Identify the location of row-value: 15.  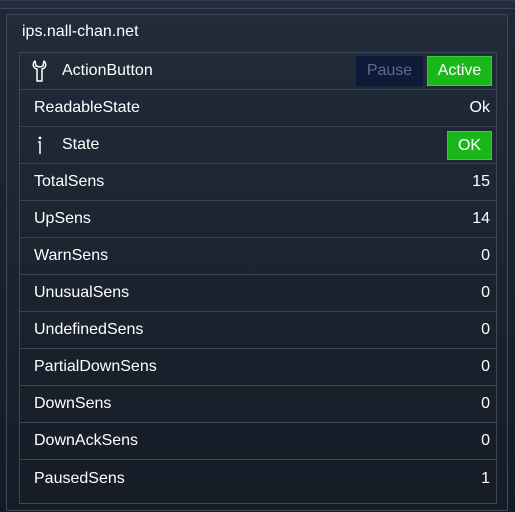
(481, 181).